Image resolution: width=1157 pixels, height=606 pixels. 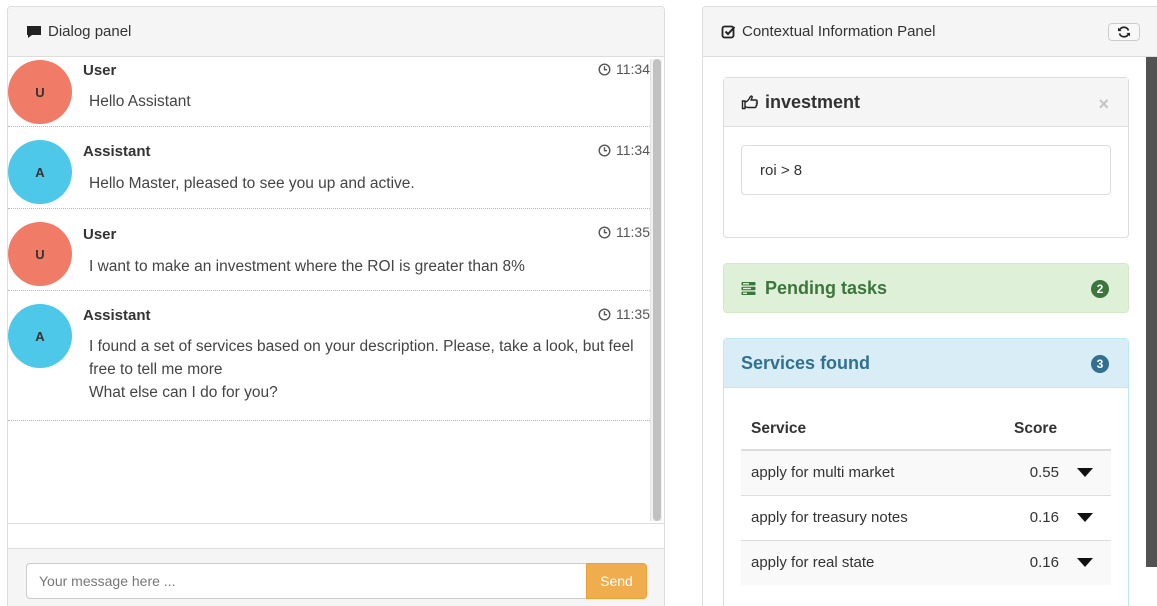 I want to click on check-square-icon, so click(x=728, y=31).